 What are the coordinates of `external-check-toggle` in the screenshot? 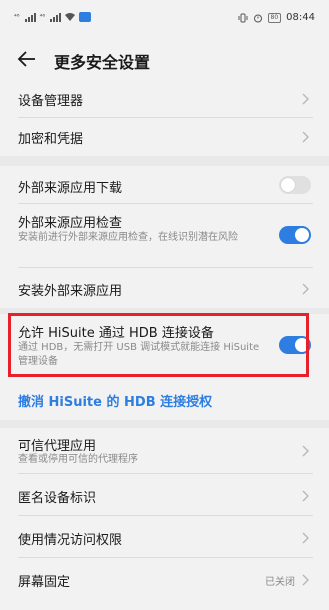 It's located at (295, 235).